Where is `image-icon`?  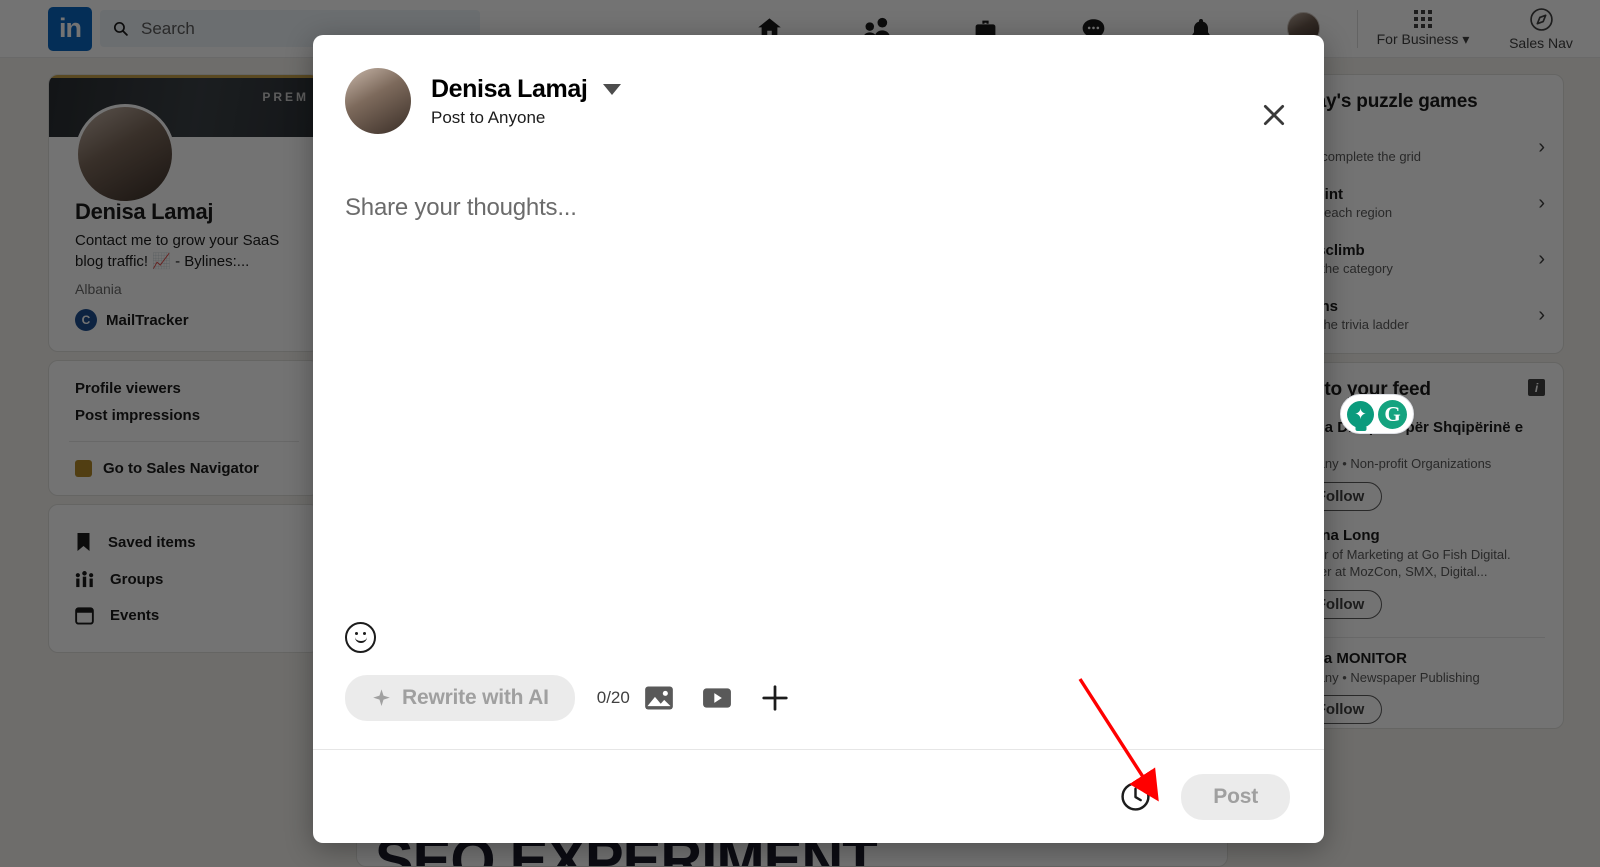 image-icon is located at coordinates (658, 698).